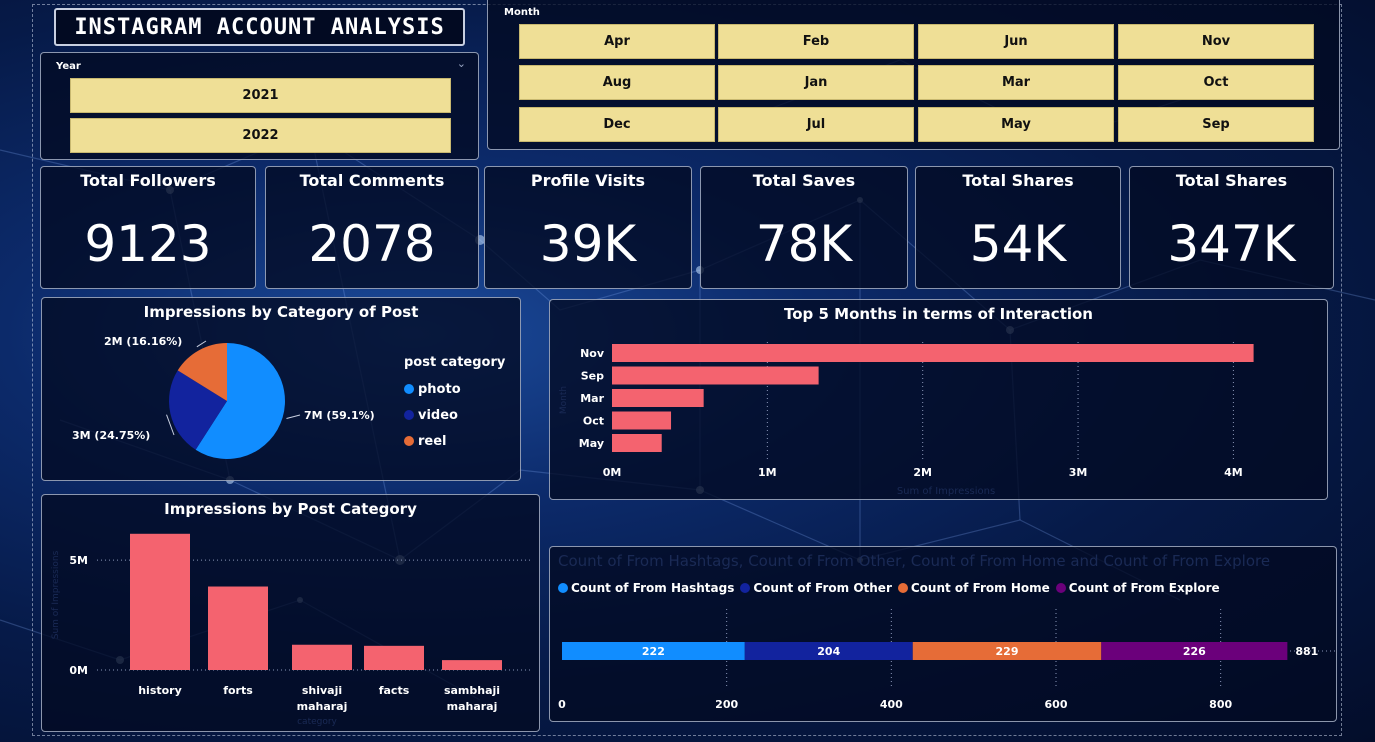 The height and width of the screenshot is (742, 1375). I want to click on year-option-2021: 2021, so click(260, 95).